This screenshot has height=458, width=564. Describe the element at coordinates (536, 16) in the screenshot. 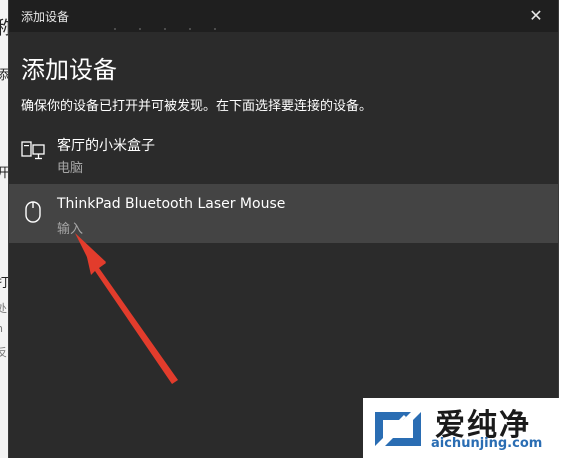

I see `close-button: ✕` at that location.